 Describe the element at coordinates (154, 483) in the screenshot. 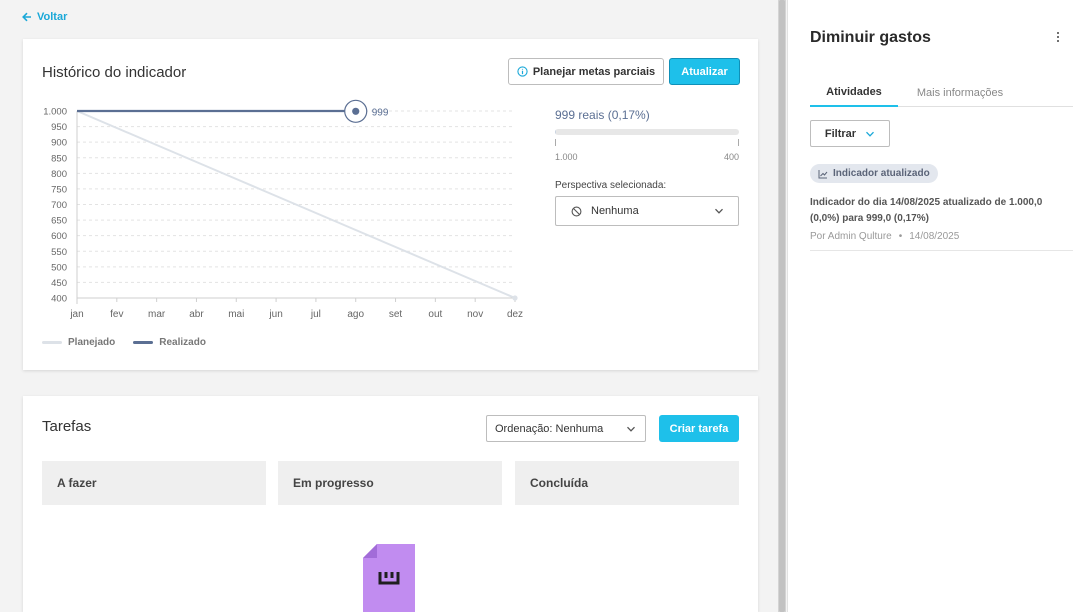

I see `kanban-column-todo: A fazer` at that location.